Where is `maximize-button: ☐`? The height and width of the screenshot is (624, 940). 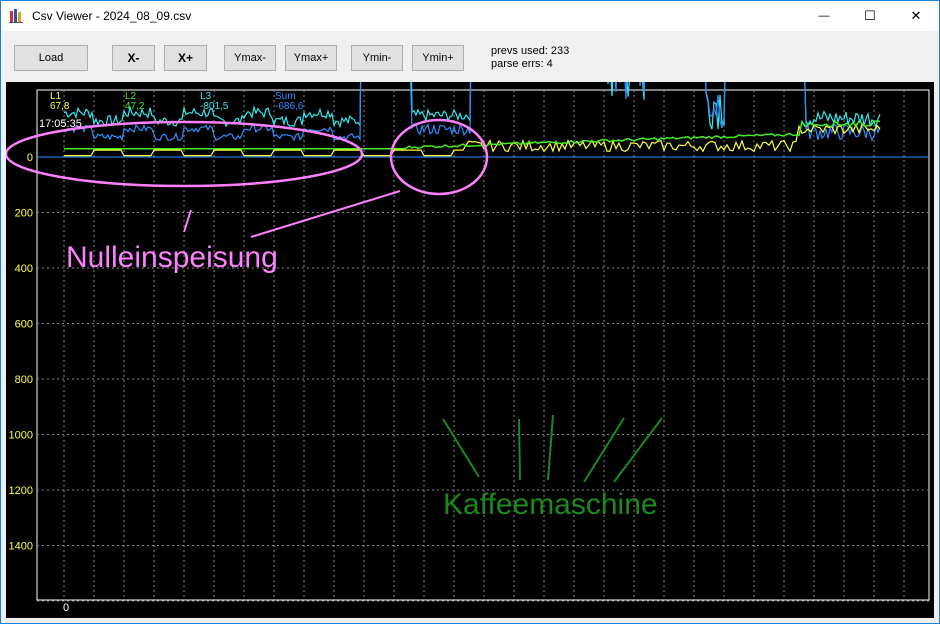
maximize-button: ☐ is located at coordinates (870, 16).